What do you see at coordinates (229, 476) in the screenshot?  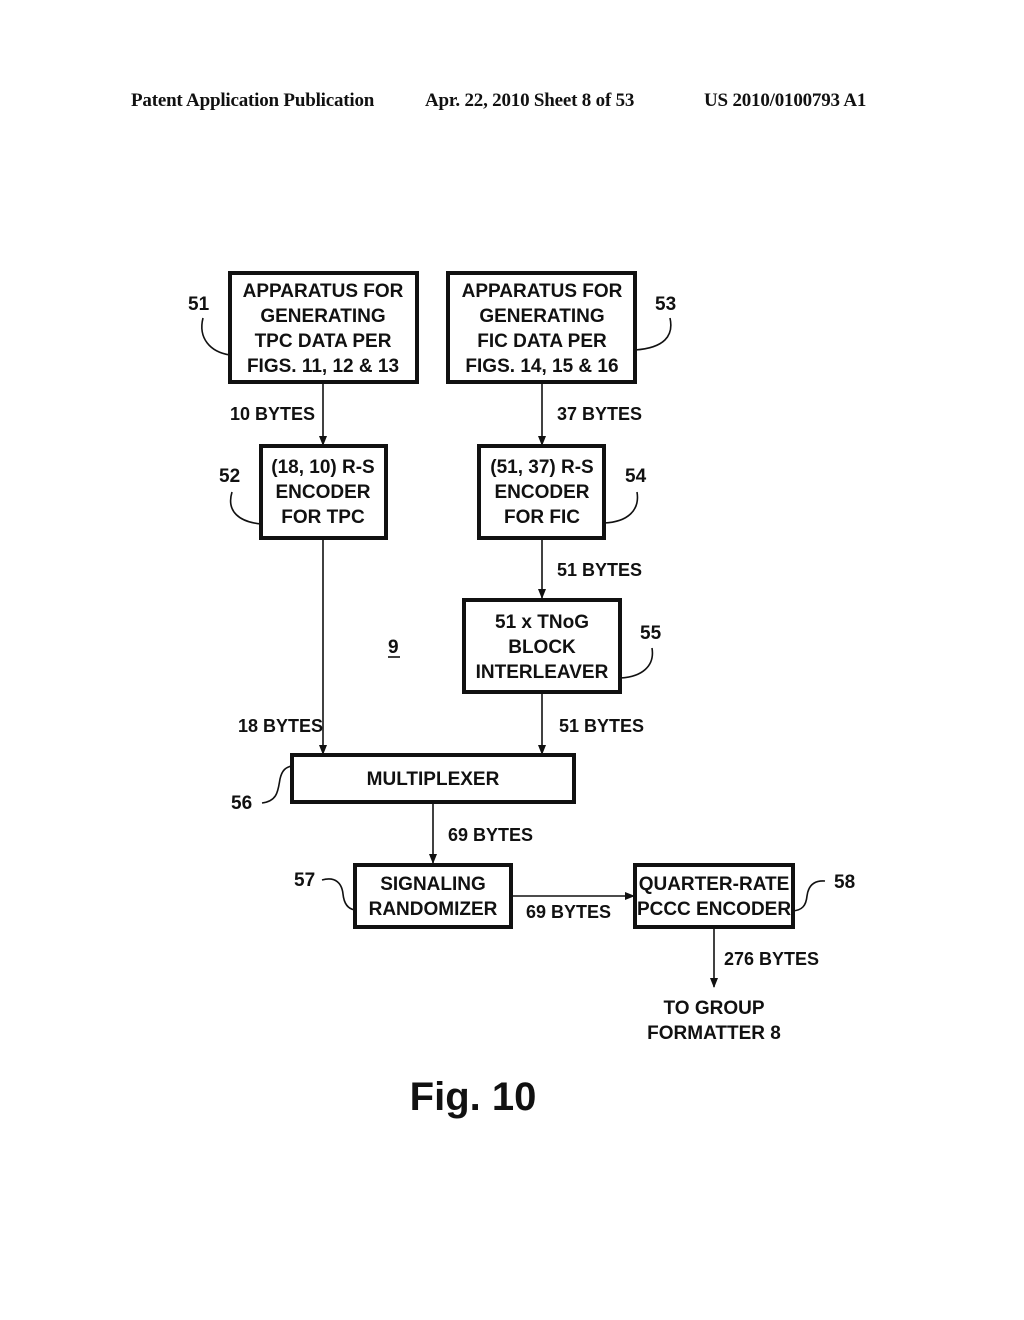 I see `ref-label-52: 52` at bounding box center [229, 476].